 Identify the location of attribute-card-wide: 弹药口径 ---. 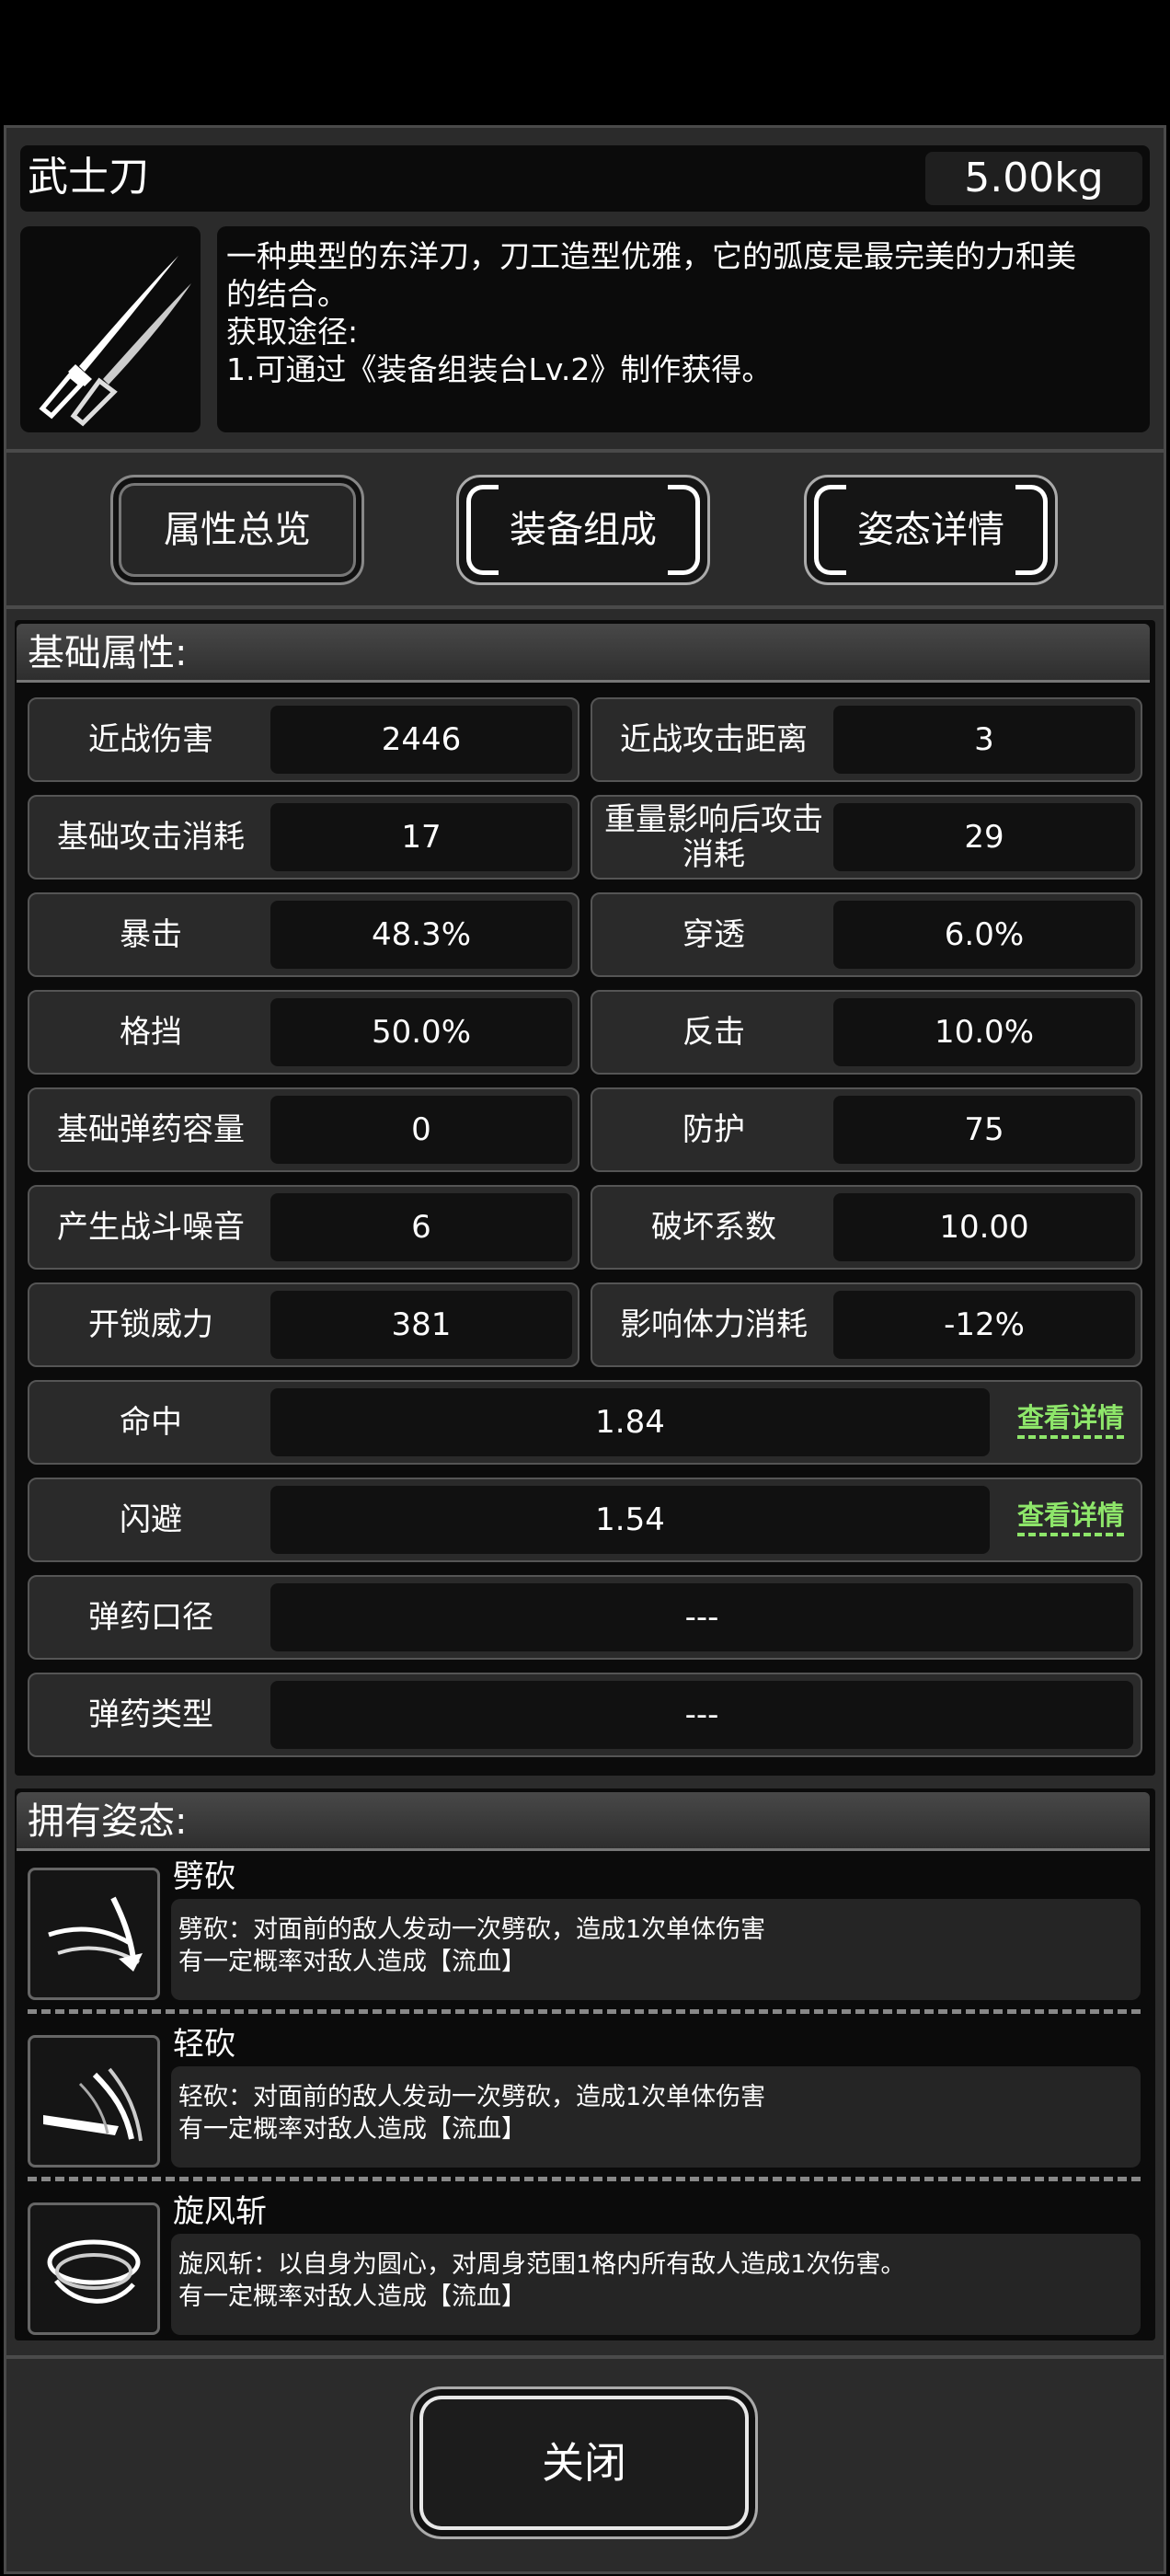
(585, 1617).